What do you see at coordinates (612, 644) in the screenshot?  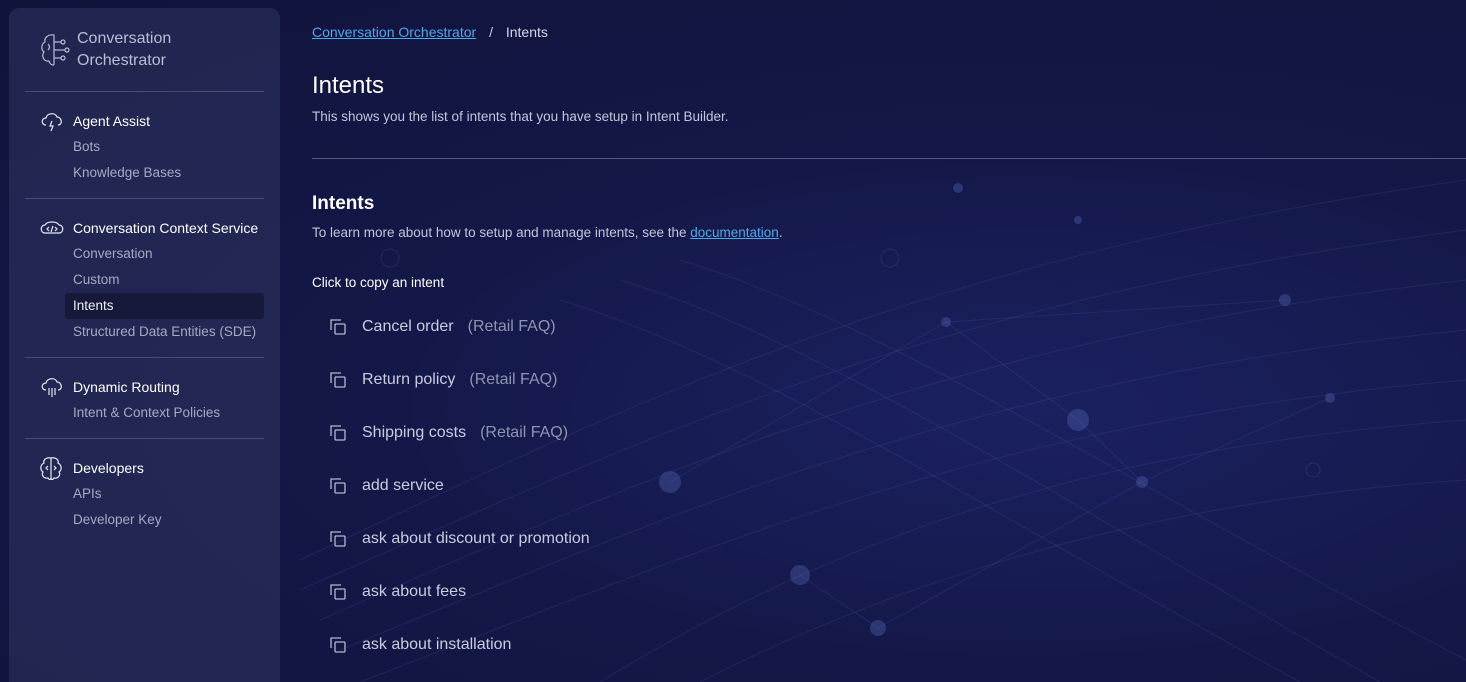 I see `intent-item: ask about installation` at bounding box center [612, 644].